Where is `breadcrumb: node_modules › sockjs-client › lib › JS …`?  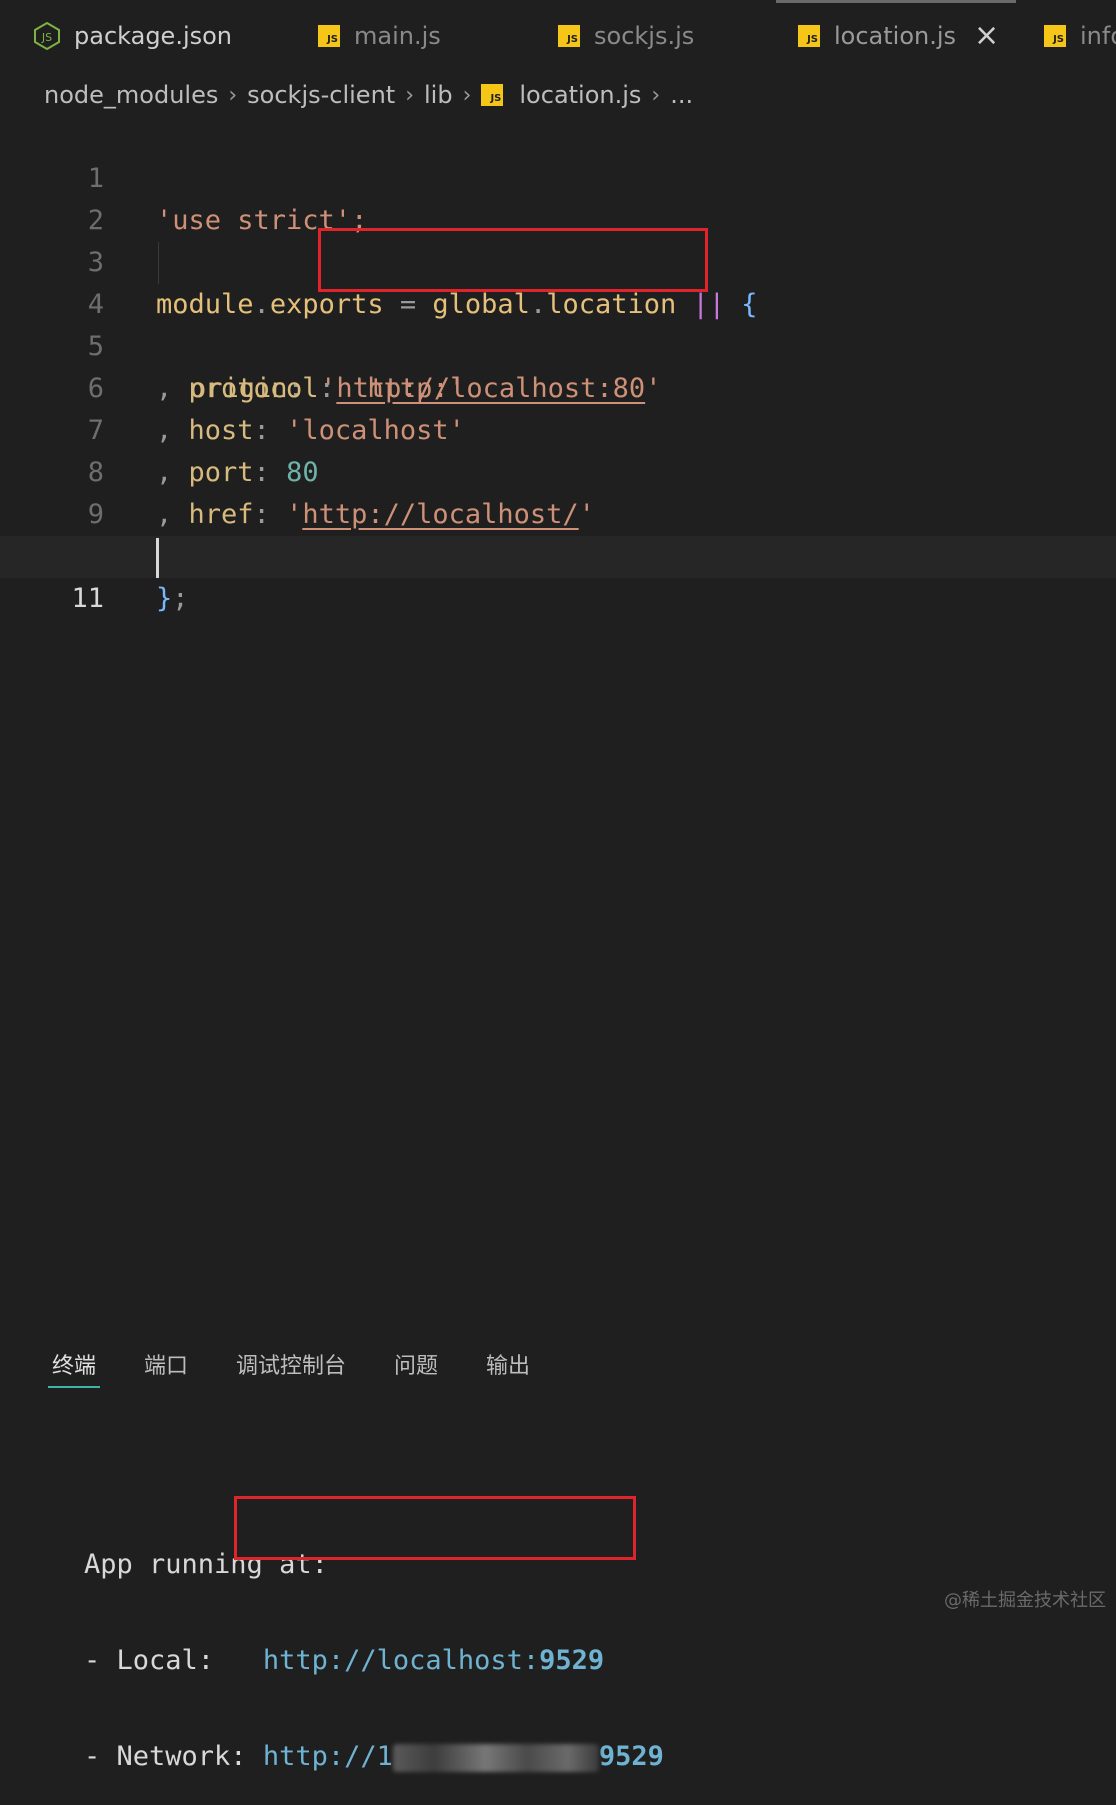
breadcrumb: node_modules › sockjs-client › lib › JS … is located at coordinates (368, 95).